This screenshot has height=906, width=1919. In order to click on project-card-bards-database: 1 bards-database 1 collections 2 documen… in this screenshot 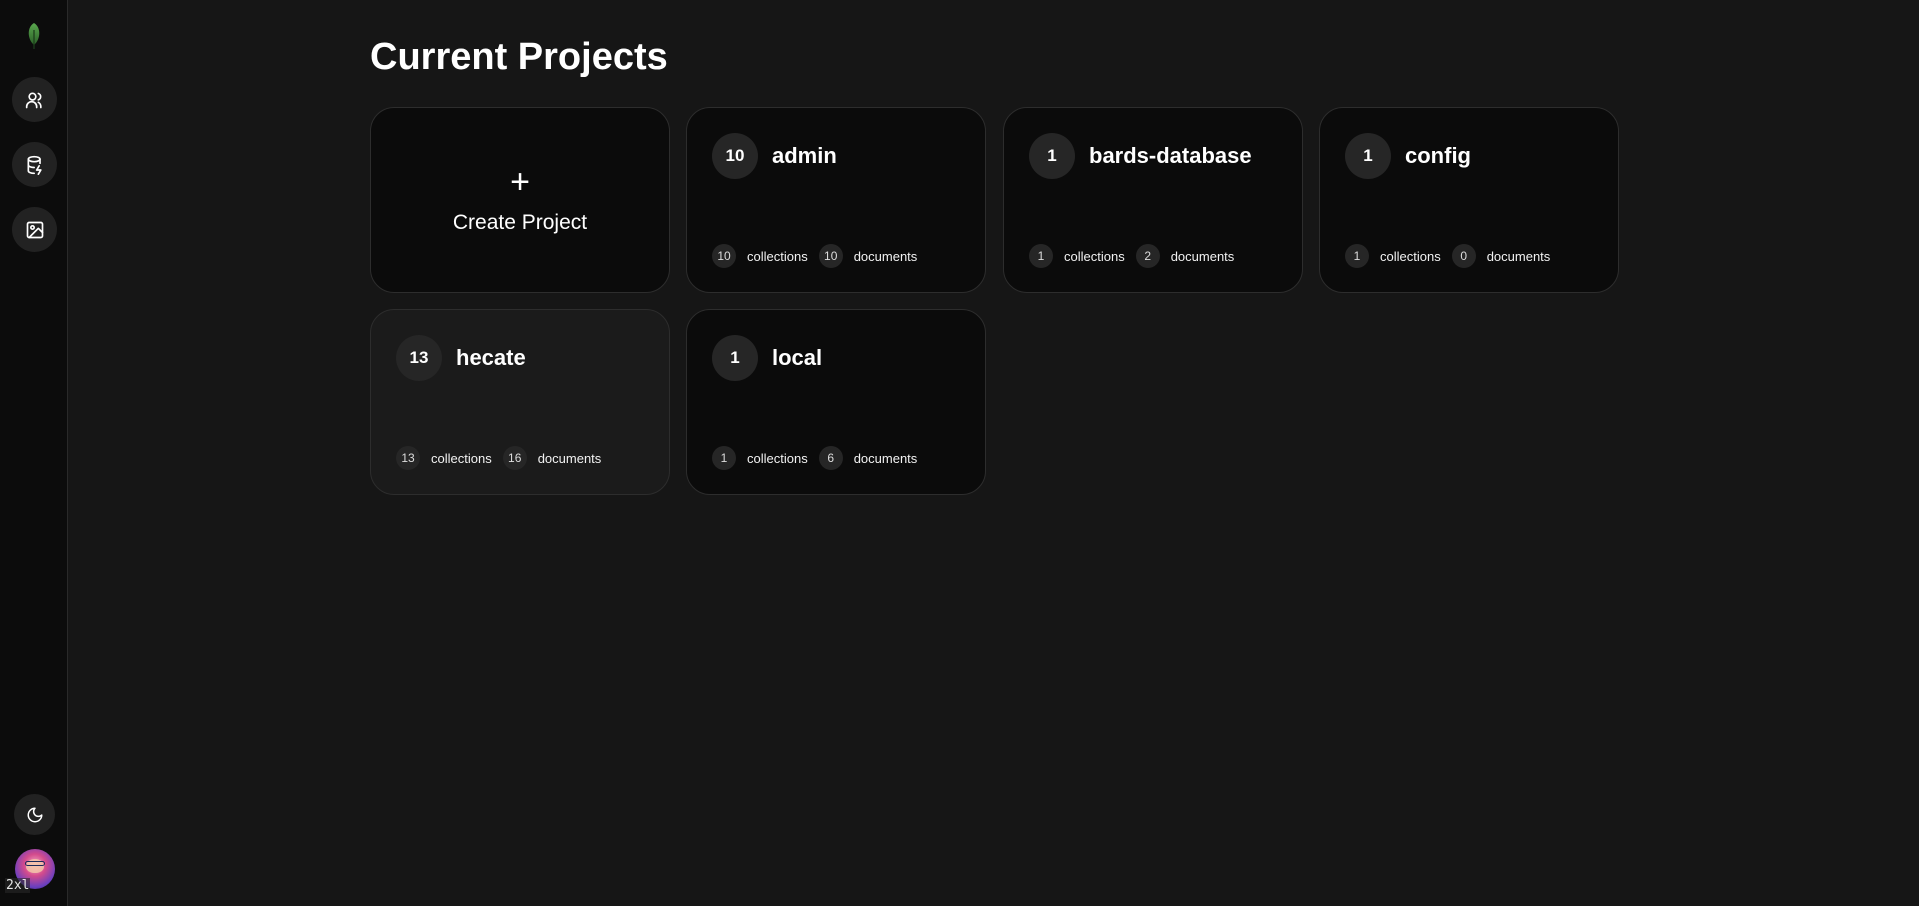, I will do `click(1153, 200)`.